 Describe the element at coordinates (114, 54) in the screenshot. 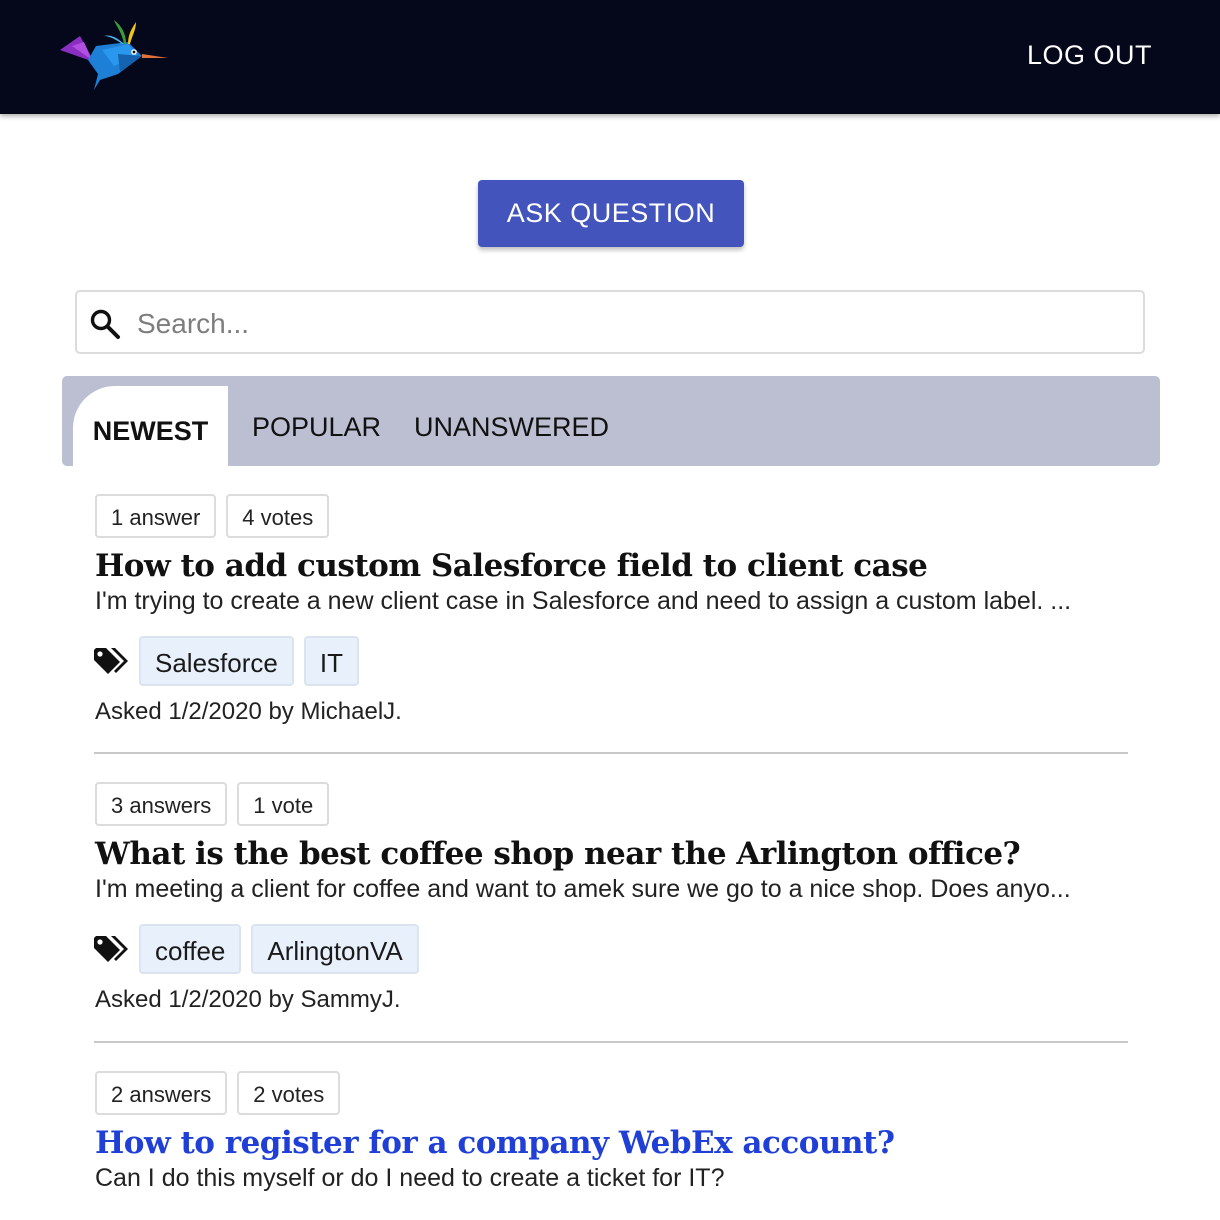

I see `bird-logo-icon` at that location.